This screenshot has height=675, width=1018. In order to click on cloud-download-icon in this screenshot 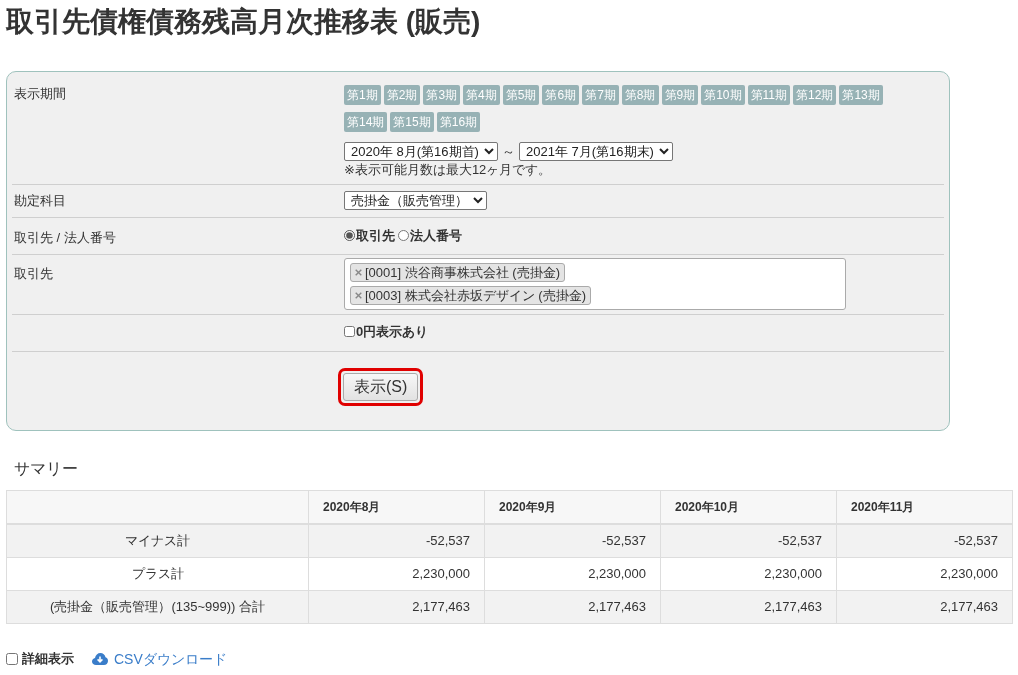, I will do `click(100, 658)`.